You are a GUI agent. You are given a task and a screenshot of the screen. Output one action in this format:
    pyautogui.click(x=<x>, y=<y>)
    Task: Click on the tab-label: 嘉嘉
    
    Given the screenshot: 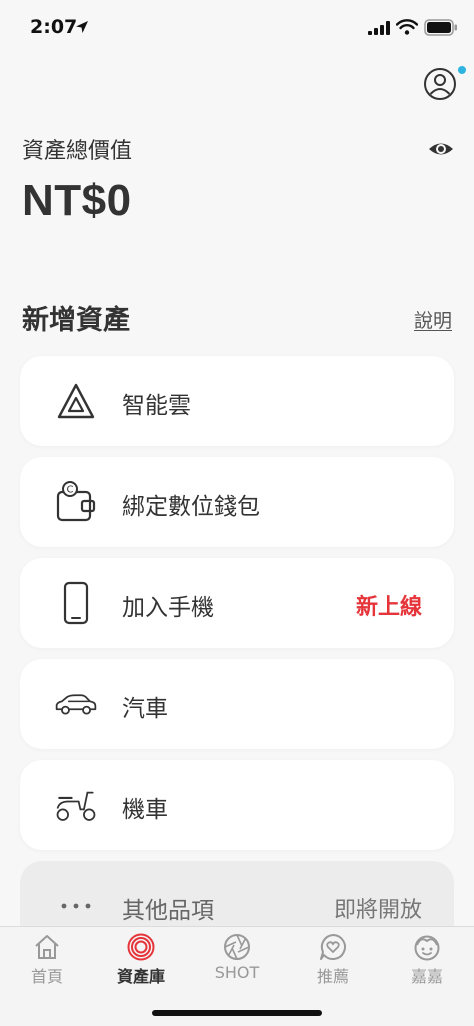 What is the action you would take?
    pyautogui.click(x=426, y=976)
    